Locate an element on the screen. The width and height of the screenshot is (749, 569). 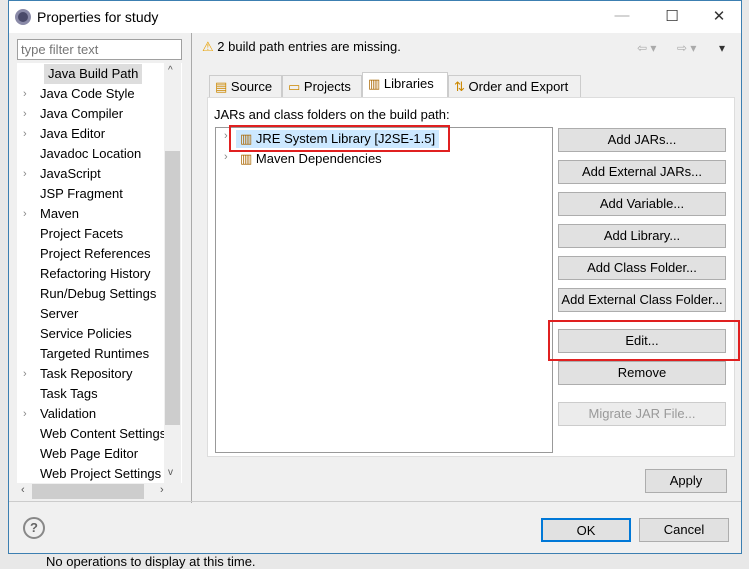
eclipse-icon is located at coordinates (23, 17).